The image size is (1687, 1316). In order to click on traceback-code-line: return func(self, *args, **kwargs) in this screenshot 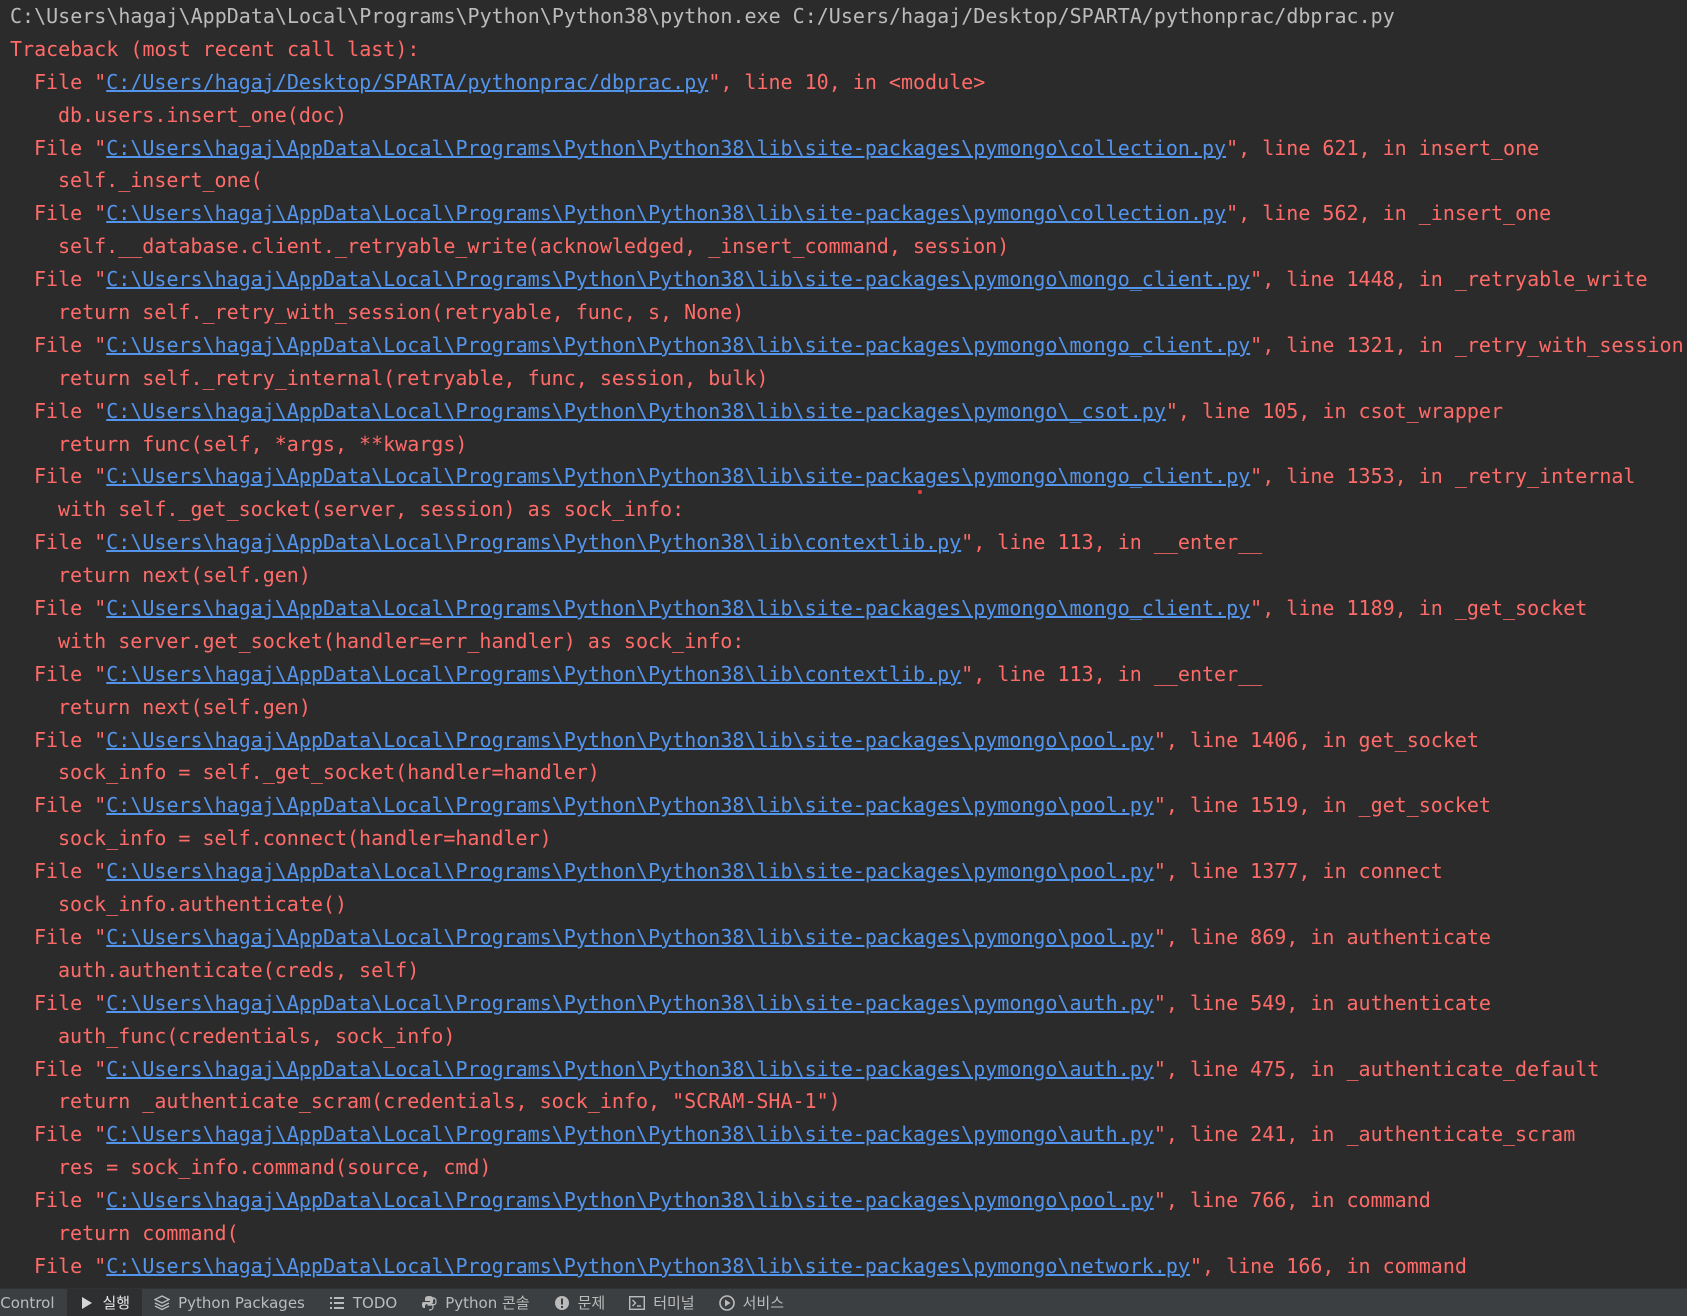, I will do `click(263, 443)`.